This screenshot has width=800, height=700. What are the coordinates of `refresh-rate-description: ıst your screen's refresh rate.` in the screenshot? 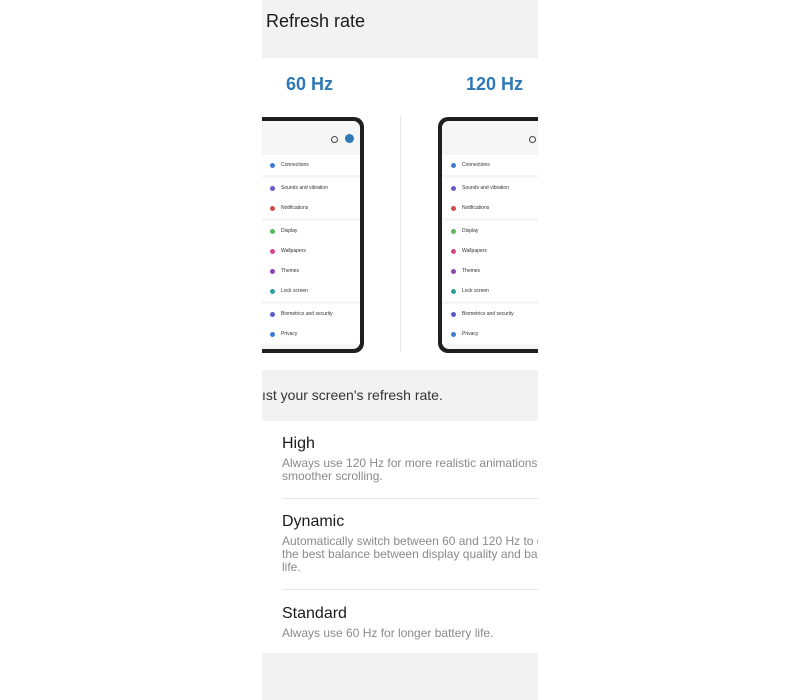 It's located at (352, 395).